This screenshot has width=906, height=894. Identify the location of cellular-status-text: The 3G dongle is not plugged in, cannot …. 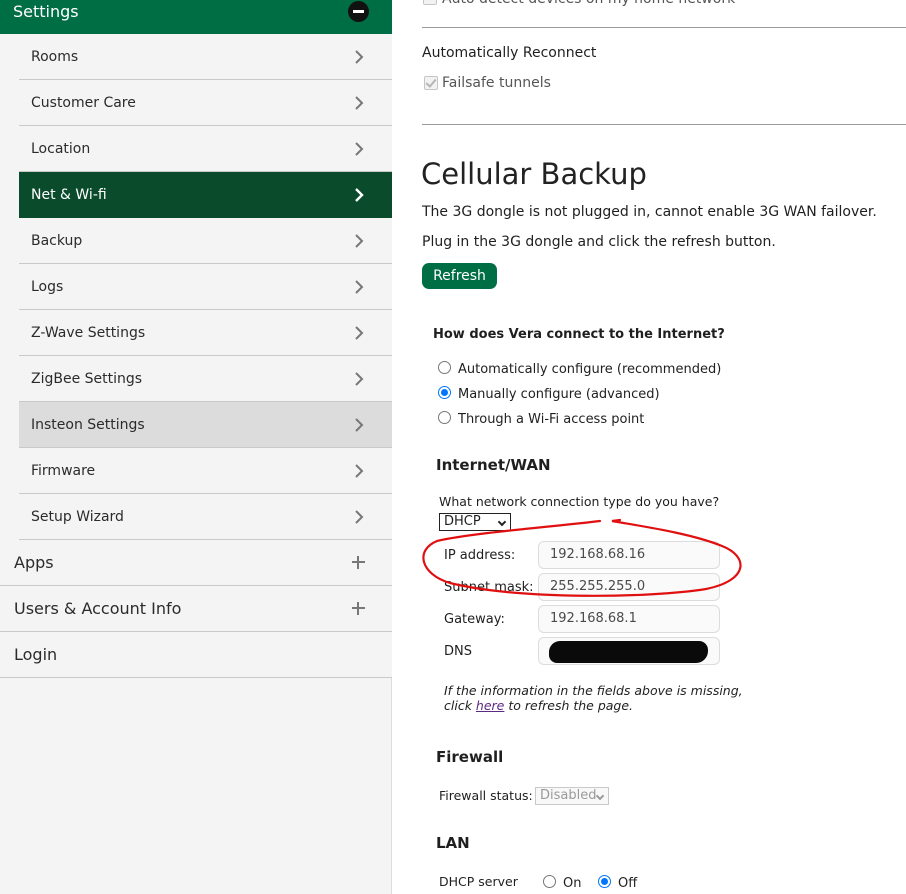
(649, 212).